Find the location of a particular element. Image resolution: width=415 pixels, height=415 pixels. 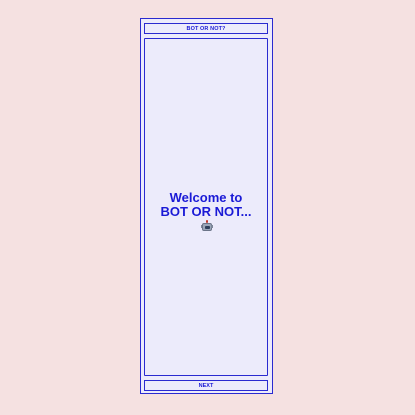

app-title-bar: BOT OR NOT? is located at coordinates (206, 28).